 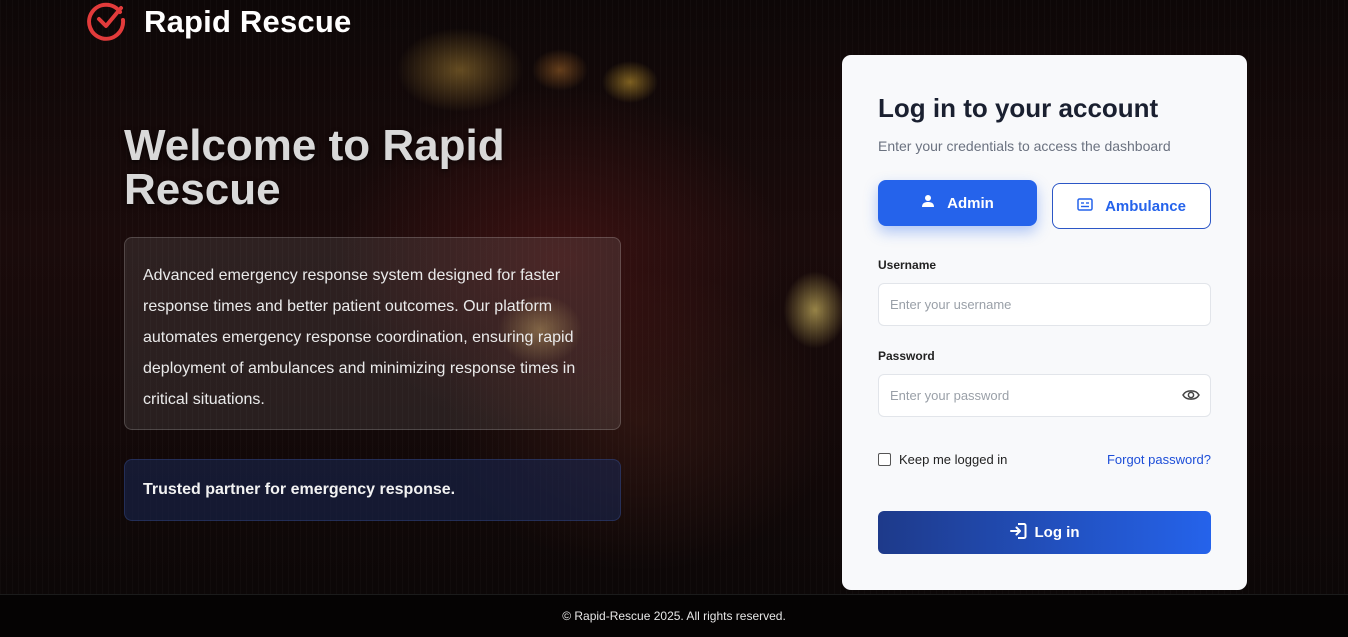 What do you see at coordinates (906, 356) in the screenshot?
I see `password-label: Password` at bounding box center [906, 356].